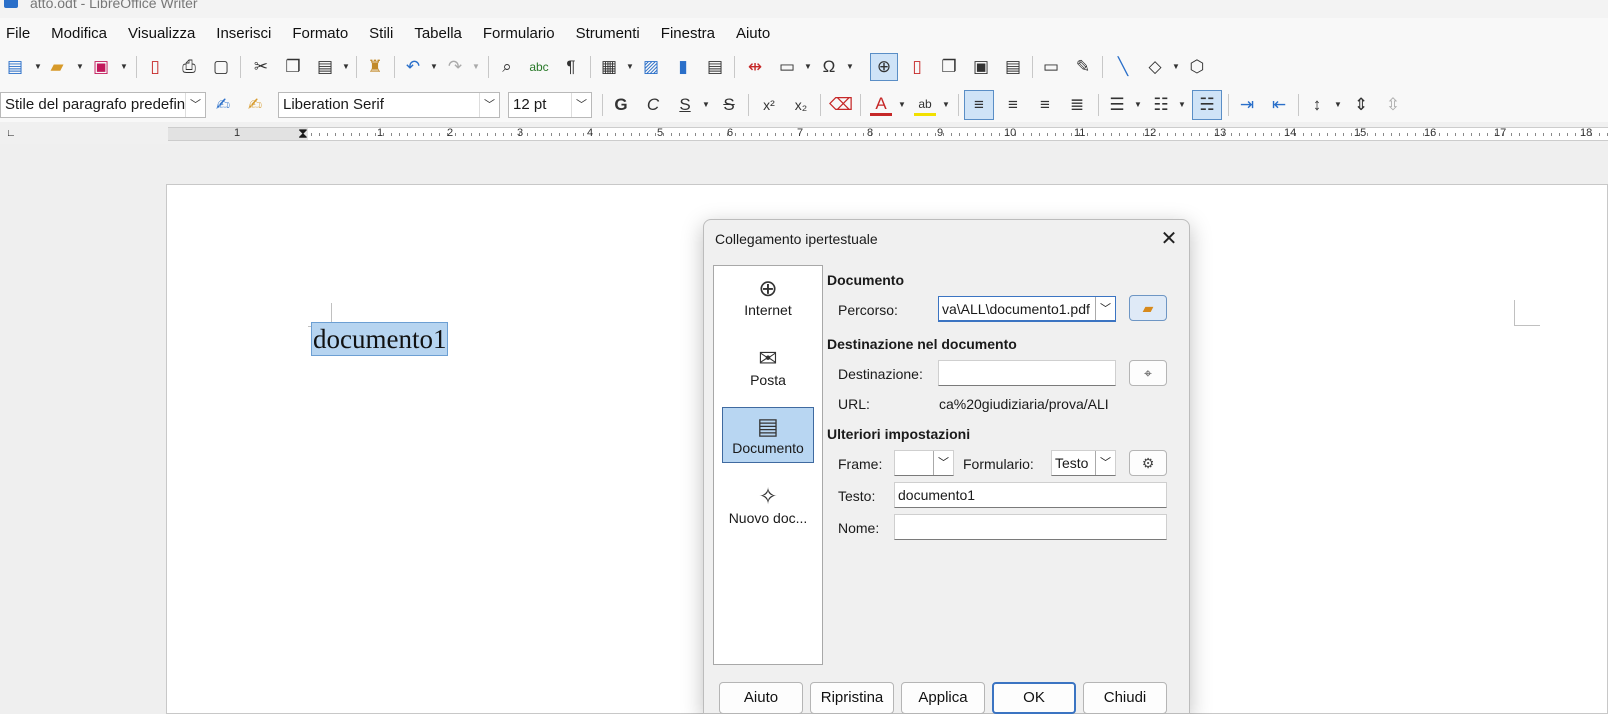 This screenshot has width=1608, height=714. I want to click on close-icon: ✕, so click(1169, 239).